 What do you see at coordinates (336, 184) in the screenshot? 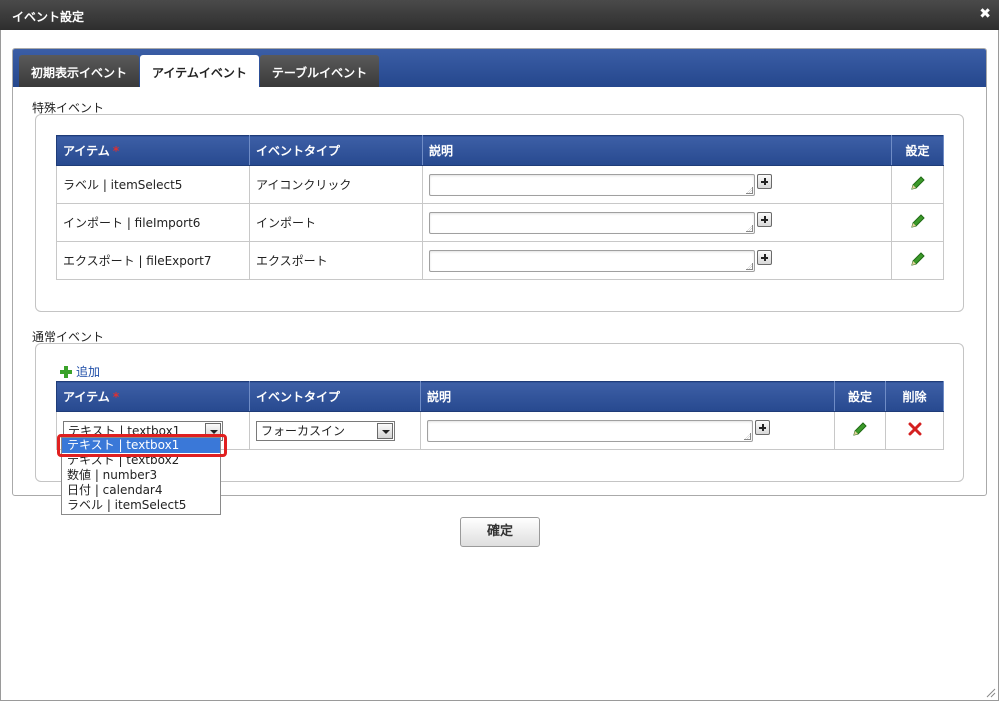
I see `event-type-cell: アイコンクリック` at bounding box center [336, 184].